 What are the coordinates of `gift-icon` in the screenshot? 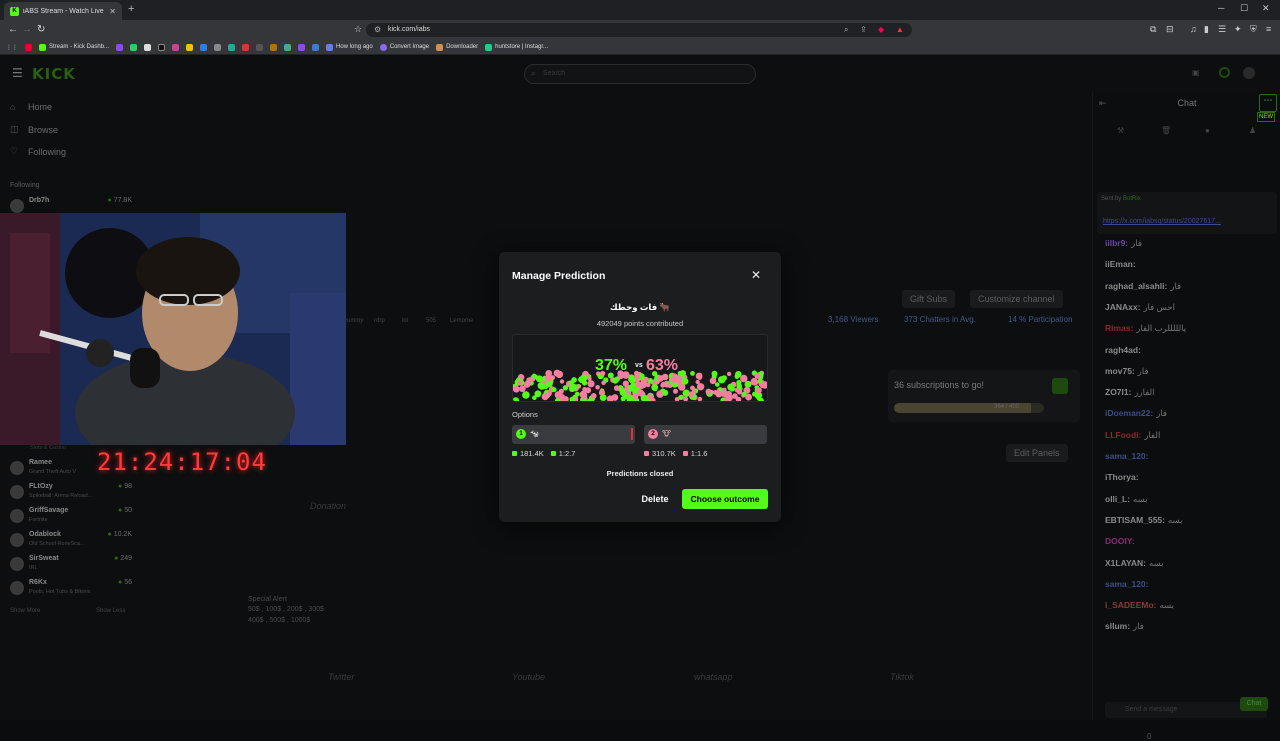 It's located at (1060, 386).